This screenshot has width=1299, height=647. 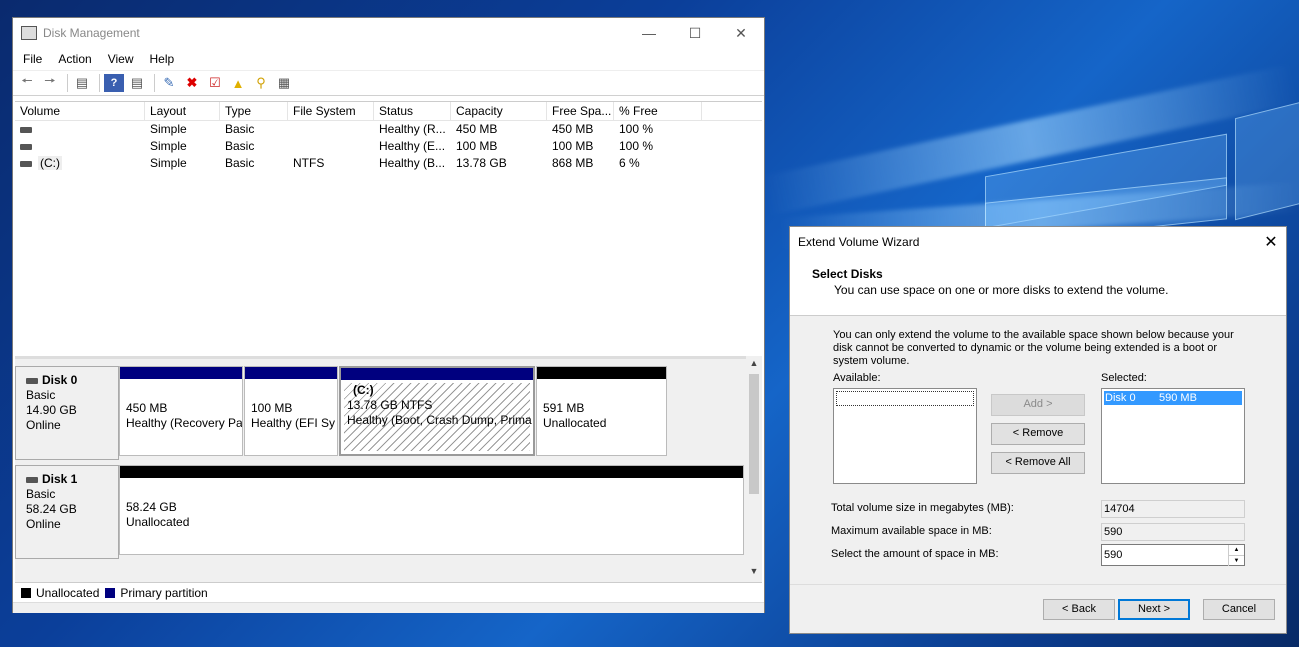 I want to click on selected-disk: Disk 0, so click(x=1120, y=398).